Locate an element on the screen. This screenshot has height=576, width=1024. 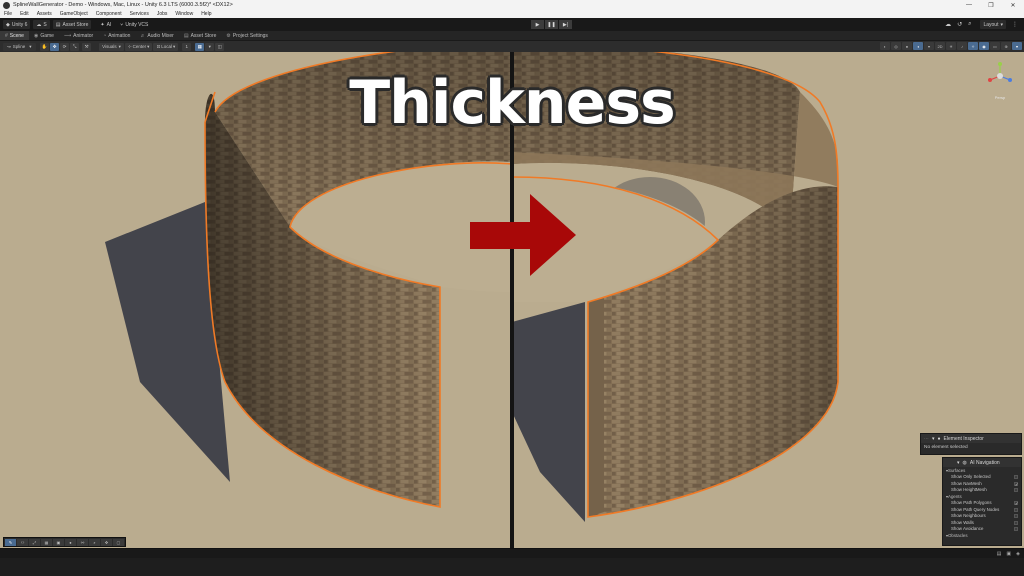
chevron-down-icon: ▾ is located at coordinates (1001, 24).